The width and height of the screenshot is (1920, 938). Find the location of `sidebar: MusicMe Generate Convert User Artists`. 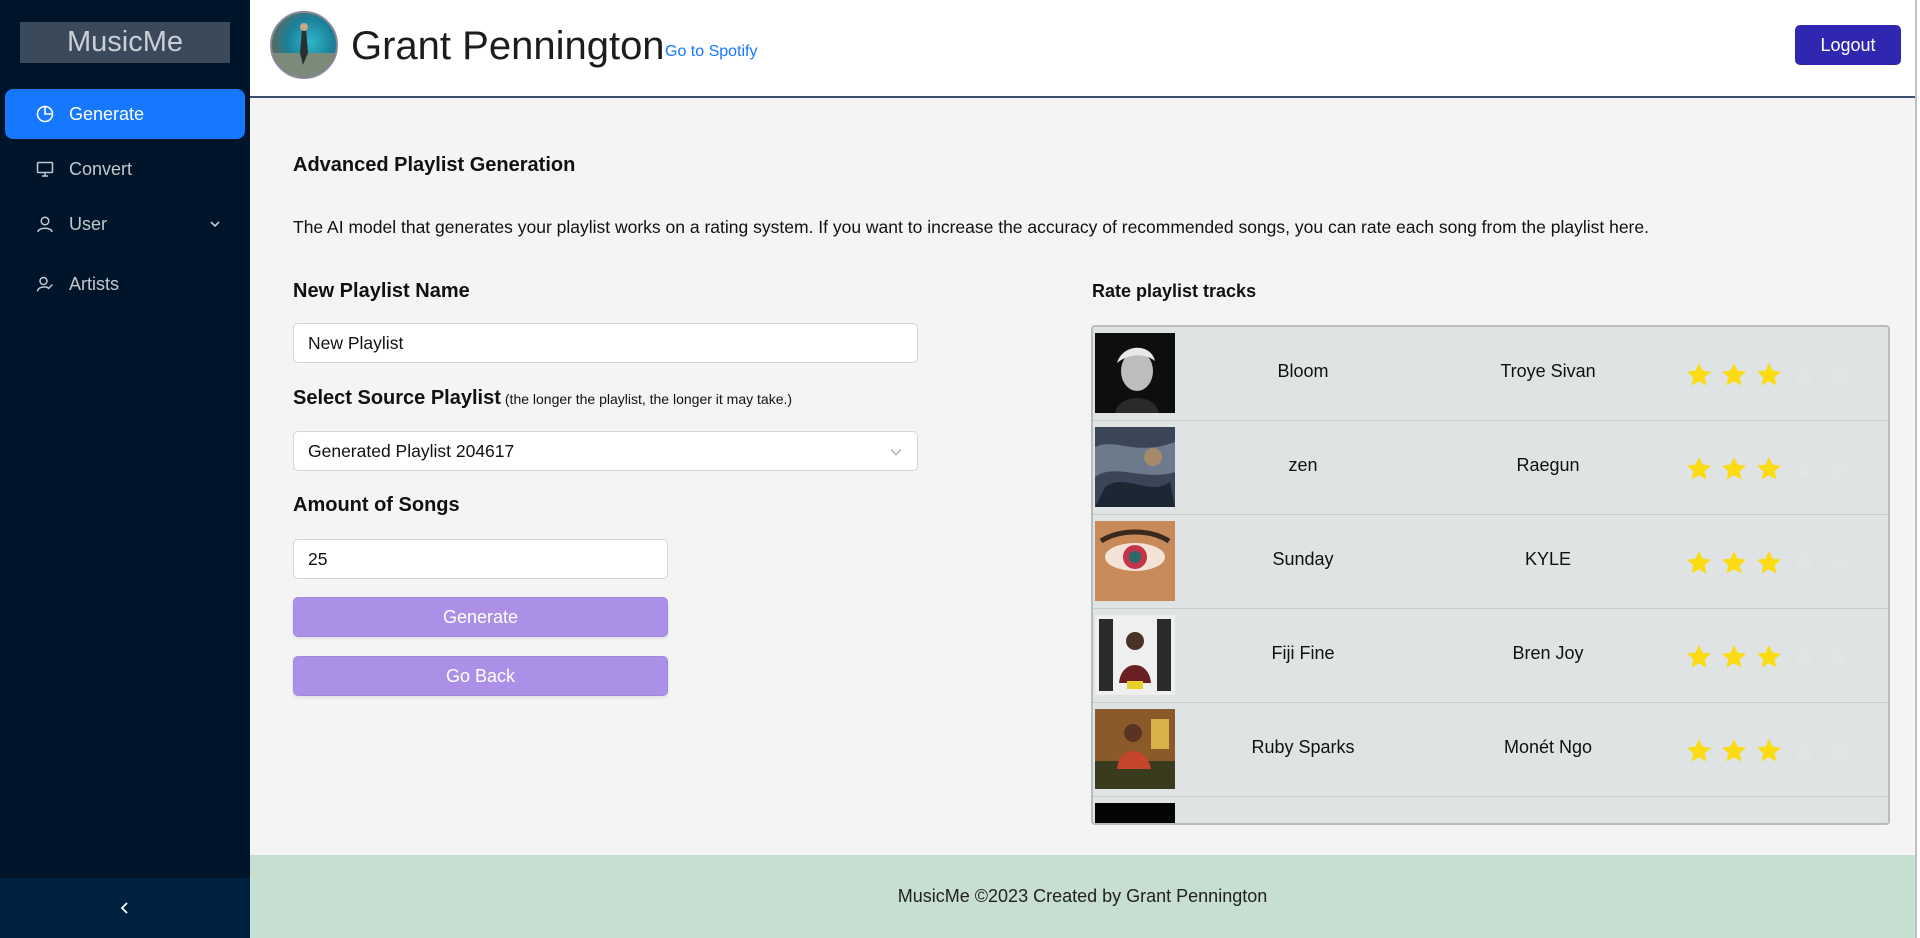

sidebar: MusicMe Generate Convert User Artists is located at coordinates (125, 469).